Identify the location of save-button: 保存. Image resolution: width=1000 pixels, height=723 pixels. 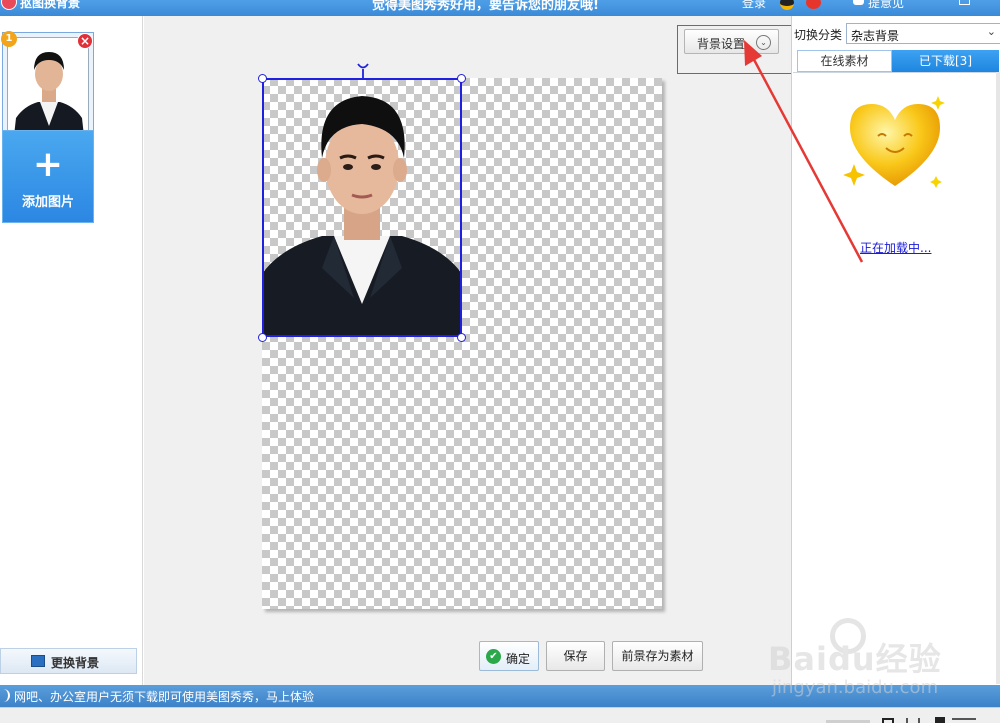
(575, 656).